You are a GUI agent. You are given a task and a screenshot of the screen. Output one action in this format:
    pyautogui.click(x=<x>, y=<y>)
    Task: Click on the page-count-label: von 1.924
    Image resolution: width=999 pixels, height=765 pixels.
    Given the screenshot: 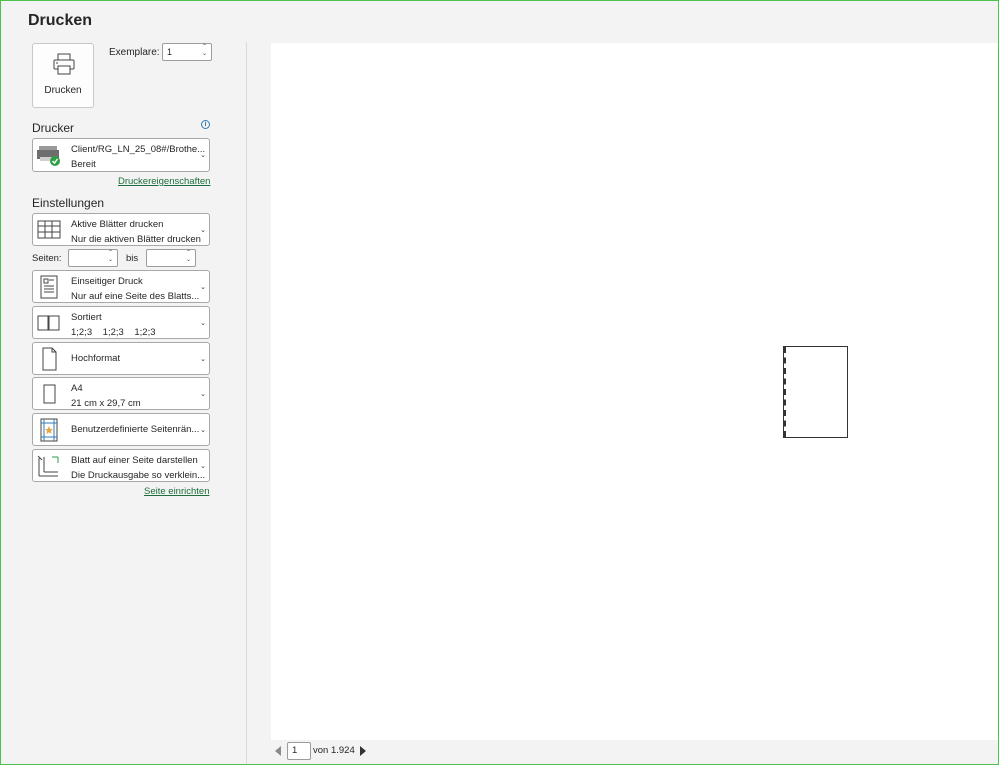 What is the action you would take?
    pyautogui.click(x=334, y=750)
    